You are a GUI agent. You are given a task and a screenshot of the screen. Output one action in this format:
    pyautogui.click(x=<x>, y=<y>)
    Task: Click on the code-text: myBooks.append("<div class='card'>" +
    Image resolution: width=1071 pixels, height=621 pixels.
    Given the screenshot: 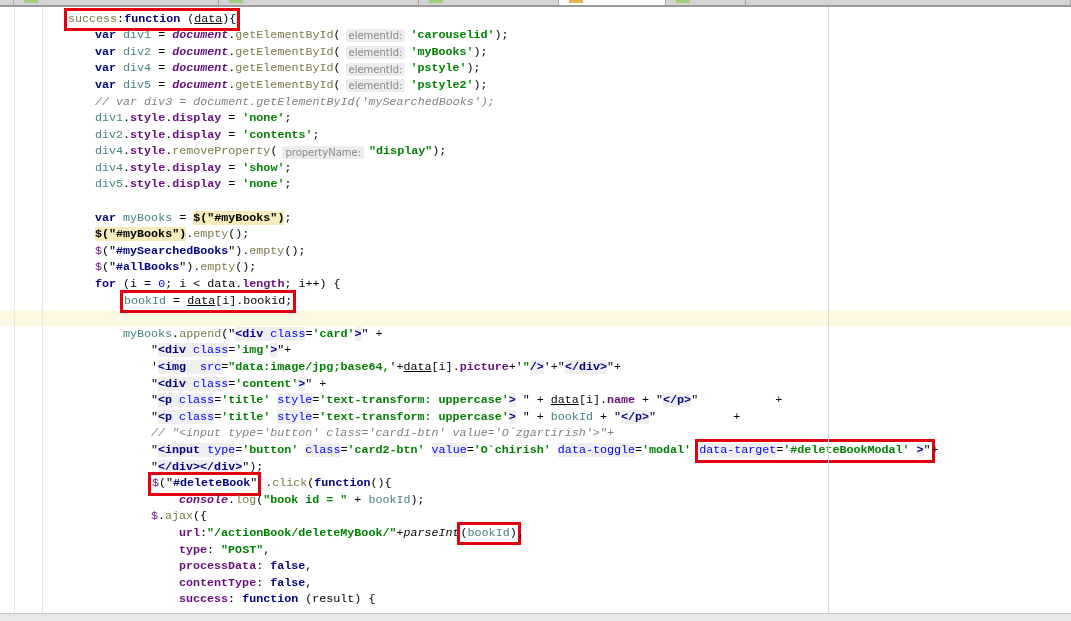 What is the action you would take?
    pyautogui.click(x=253, y=334)
    